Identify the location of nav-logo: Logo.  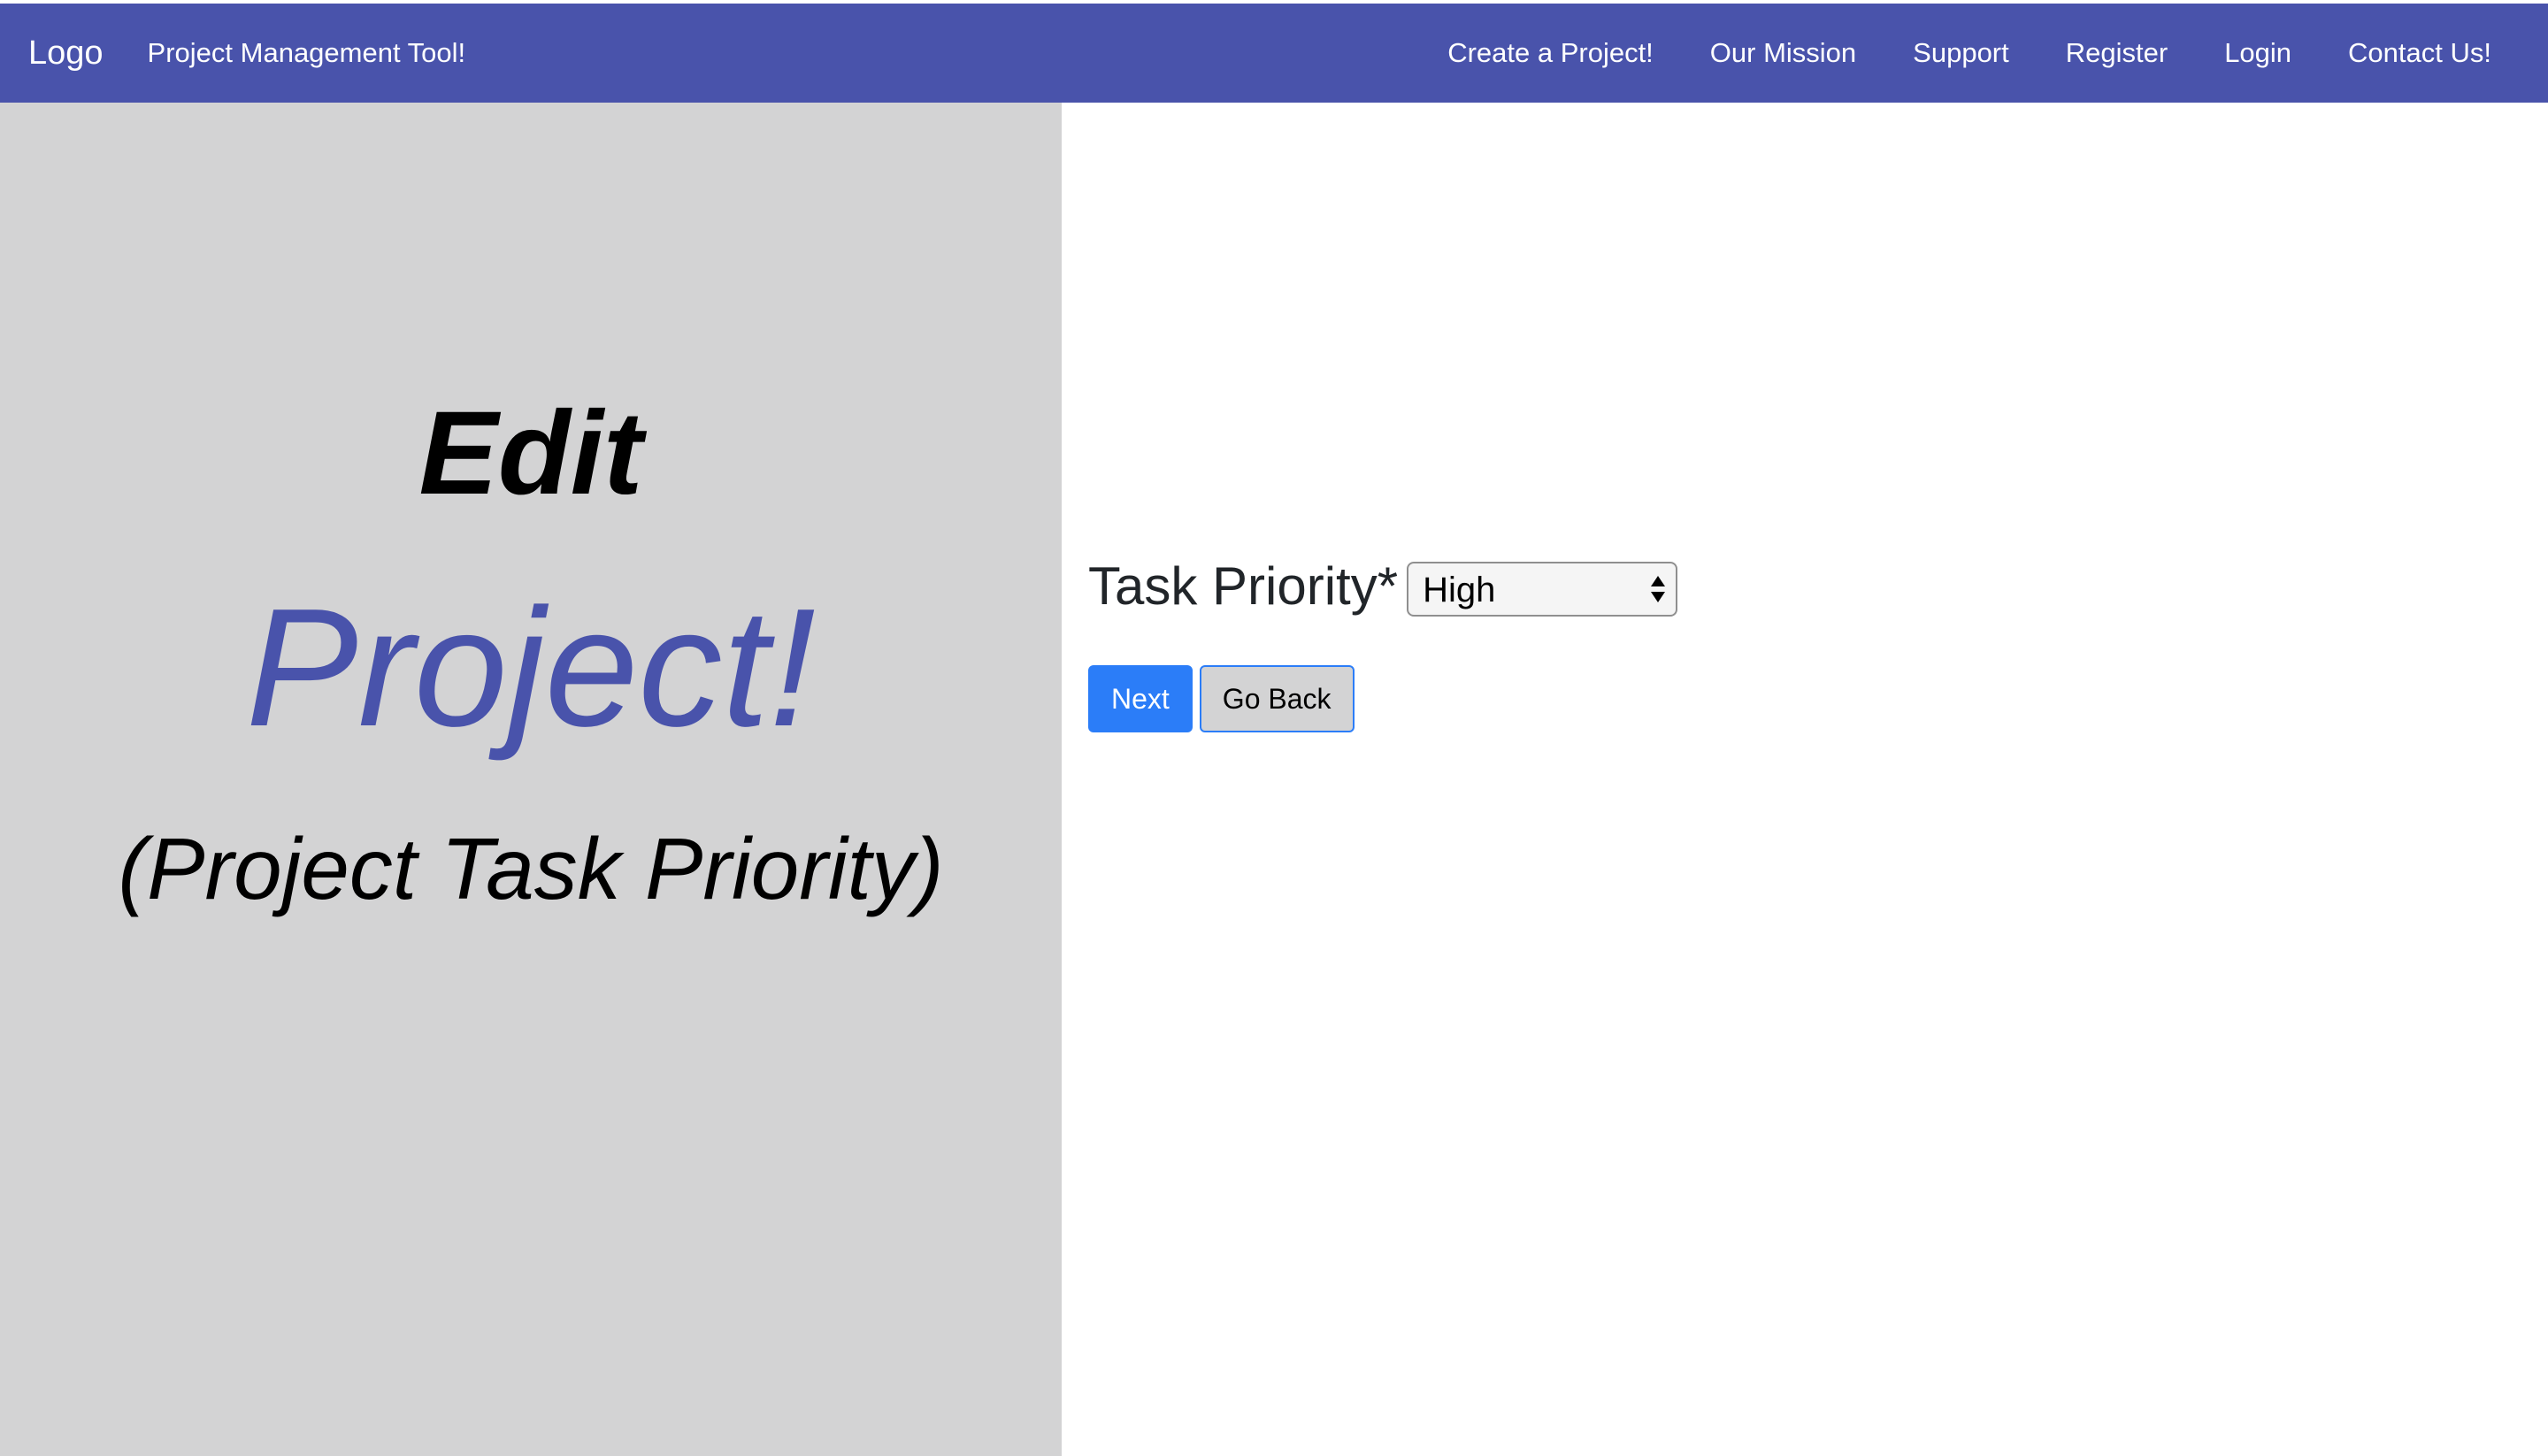
(66, 53).